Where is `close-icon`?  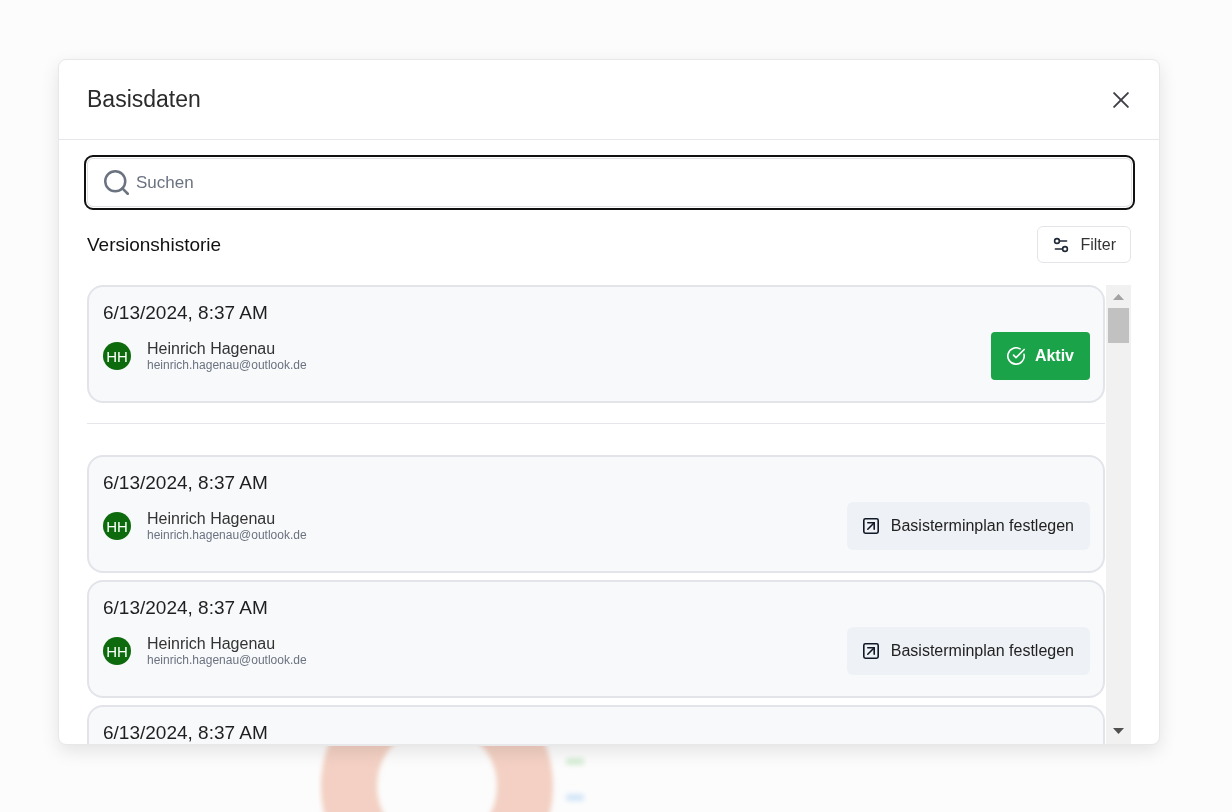 close-icon is located at coordinates (1121, 99).